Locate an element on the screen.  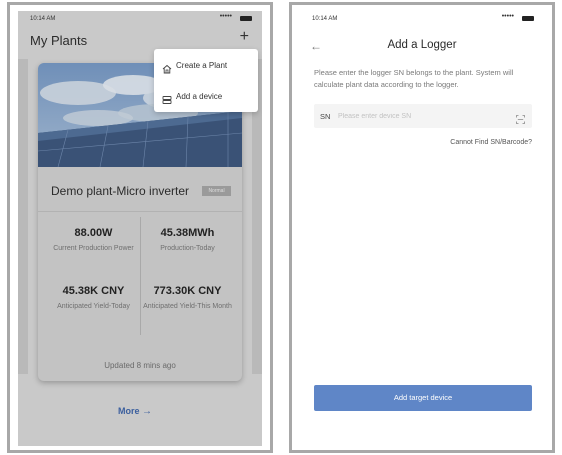
updated-time: Updated 8 mins ago is located at coordinates (140, 365).